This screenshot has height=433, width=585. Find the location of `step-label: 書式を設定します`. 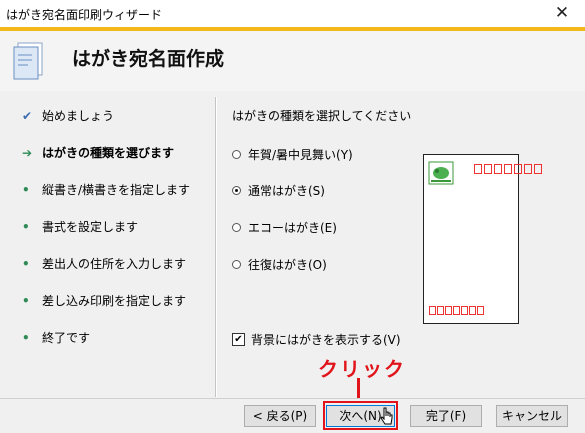

step-label: 書式を設定します is located at coordinates (90, 227).